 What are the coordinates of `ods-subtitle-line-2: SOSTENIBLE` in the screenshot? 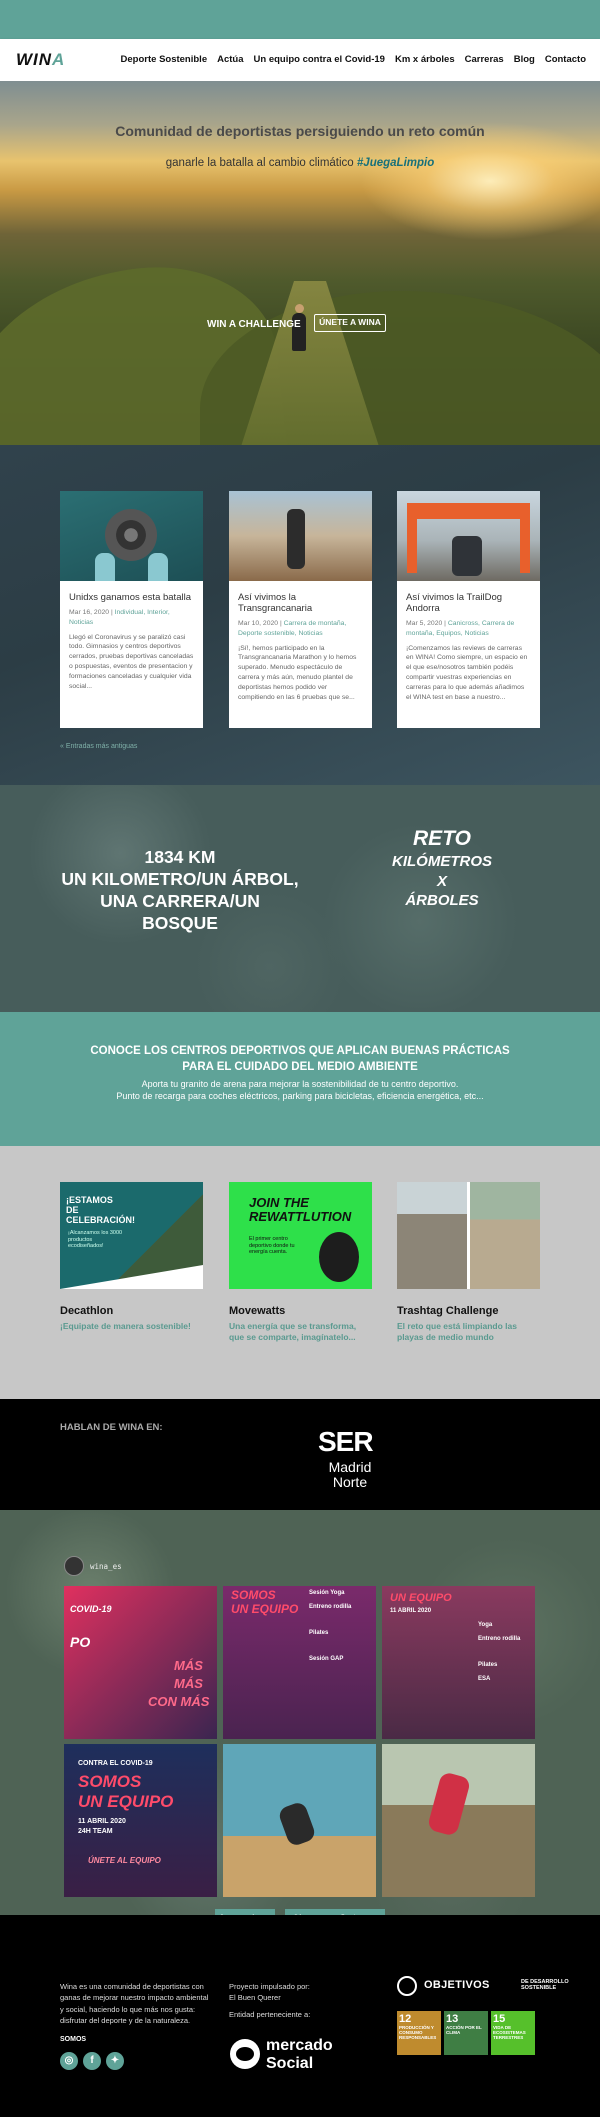 It's located at (539, 1988).